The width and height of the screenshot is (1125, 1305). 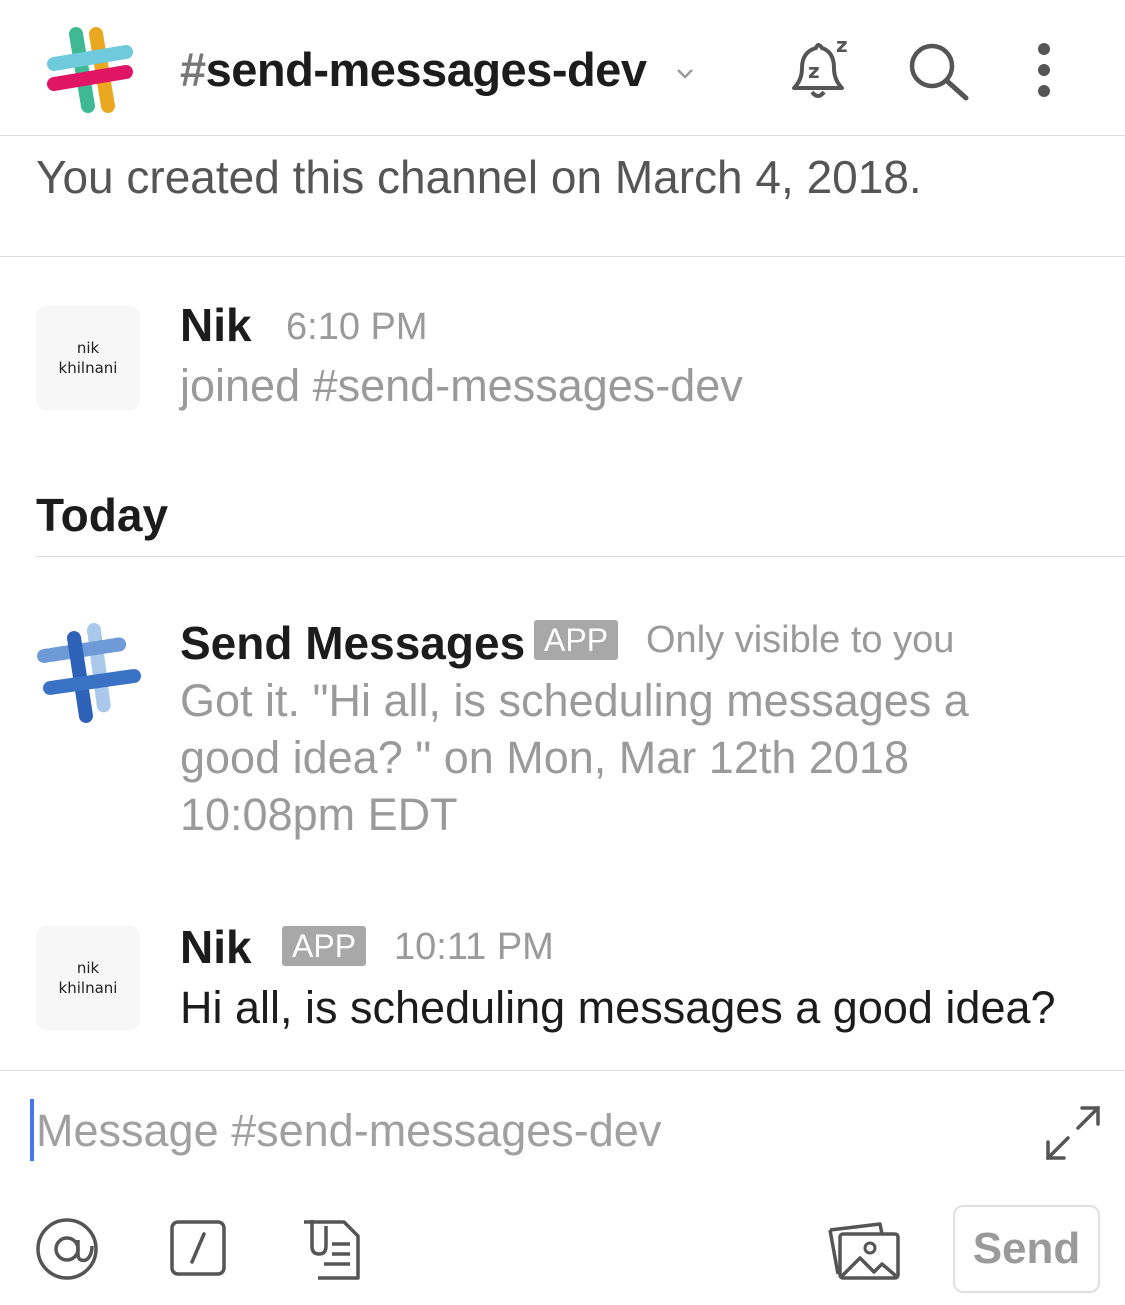 I want to click on expand-icon, so click(x=1073, y=1133).